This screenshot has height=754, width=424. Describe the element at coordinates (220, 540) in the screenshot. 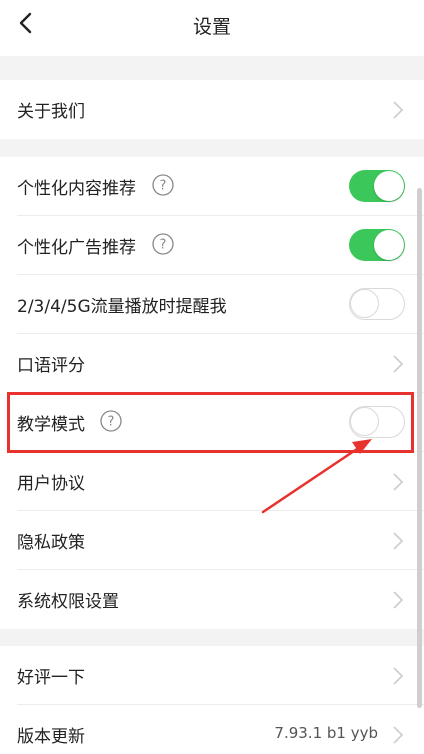

I see `settings-item-privacy-policy: 隐私政策` at that location.